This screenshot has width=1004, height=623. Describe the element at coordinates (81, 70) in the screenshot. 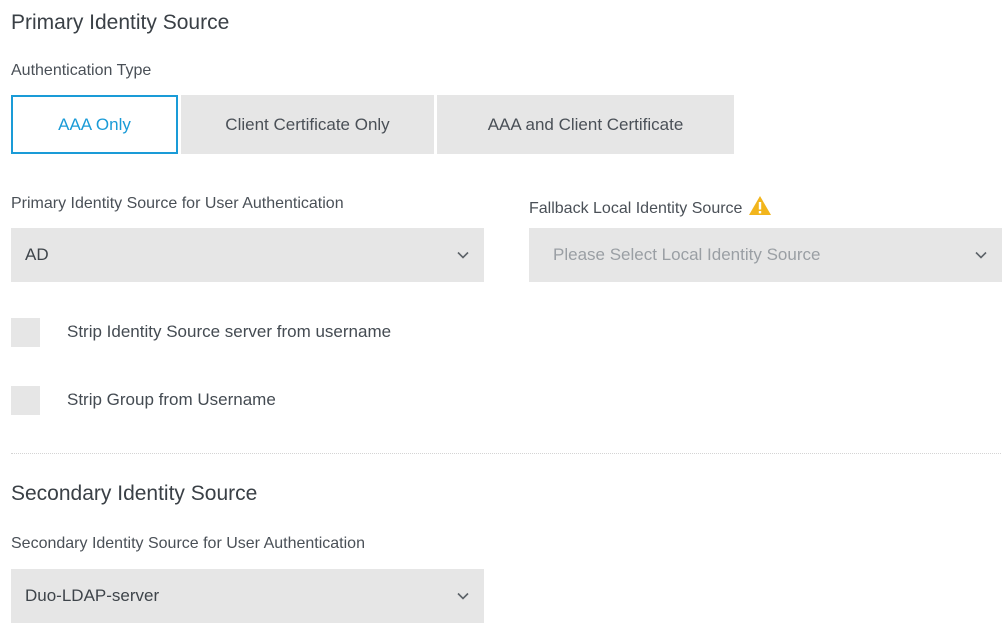

I see `authentication-type-label: Authentication Type` at that location.